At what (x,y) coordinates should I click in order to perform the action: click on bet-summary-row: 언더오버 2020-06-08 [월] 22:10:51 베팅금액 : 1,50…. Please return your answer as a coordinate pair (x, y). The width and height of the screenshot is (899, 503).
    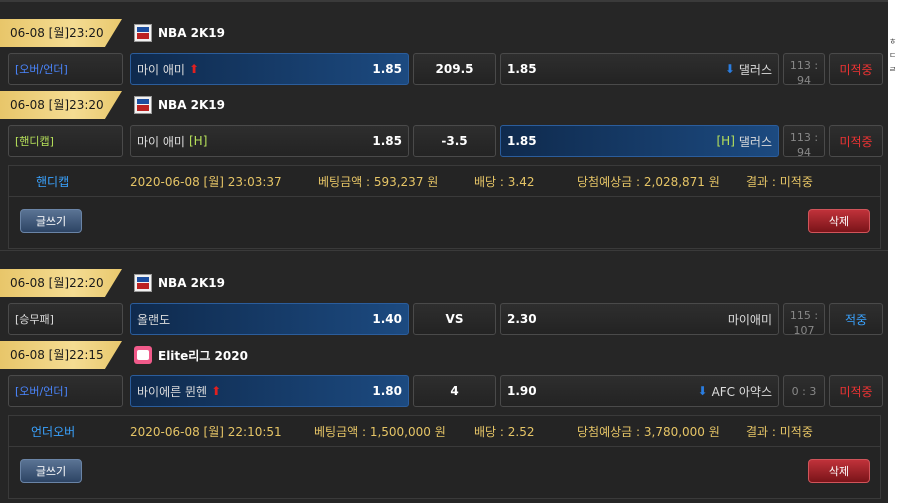
    Looking at the image, I should click on (444, 431).